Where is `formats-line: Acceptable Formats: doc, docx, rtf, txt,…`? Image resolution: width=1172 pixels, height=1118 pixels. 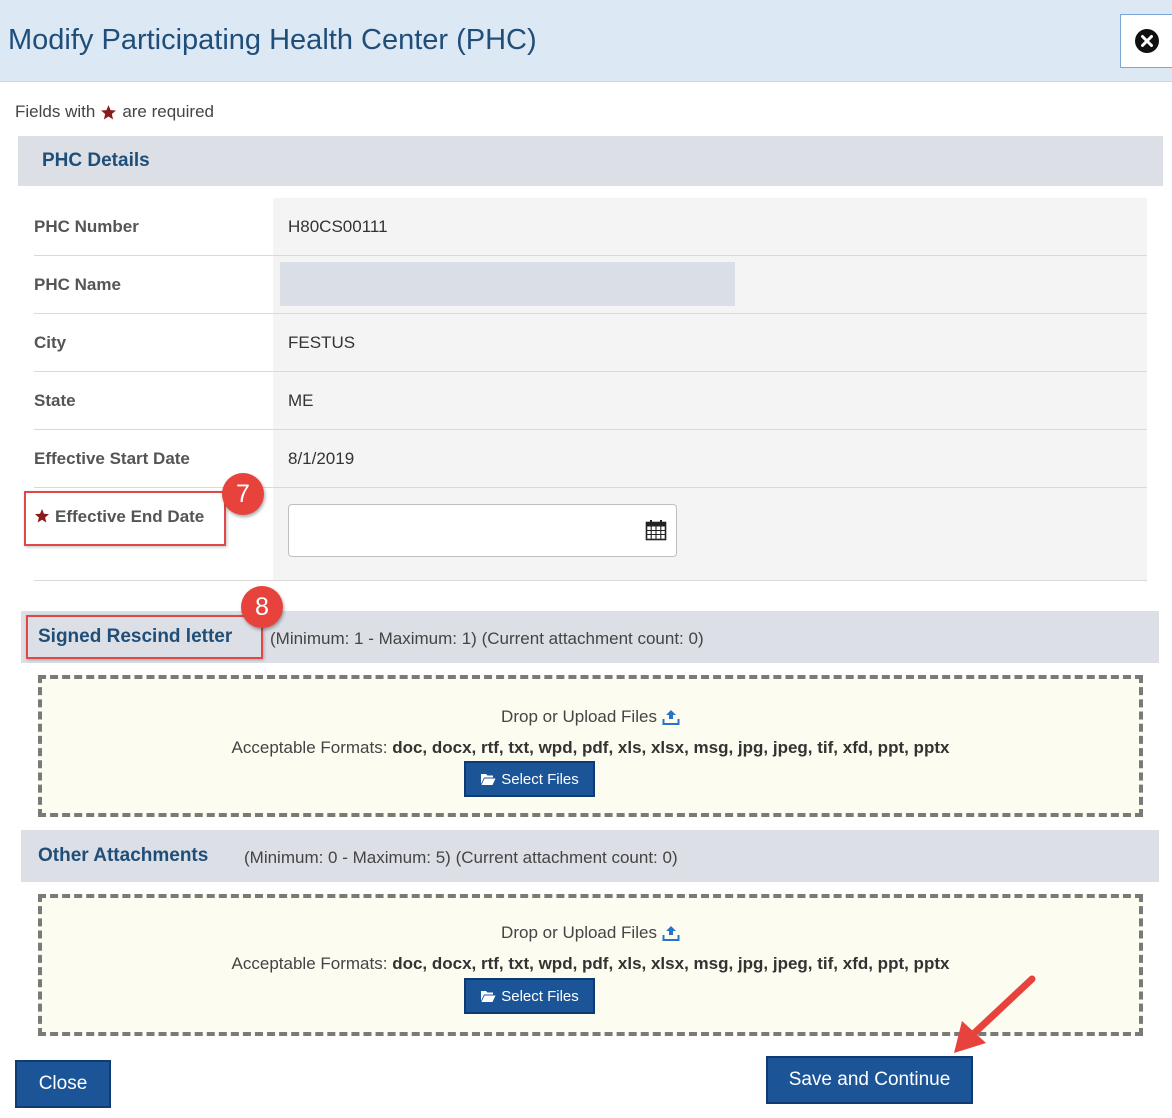 formats-line: Acceptable Formats: doc, docx, rtf, txt,… is located at coordinates (590, 748).